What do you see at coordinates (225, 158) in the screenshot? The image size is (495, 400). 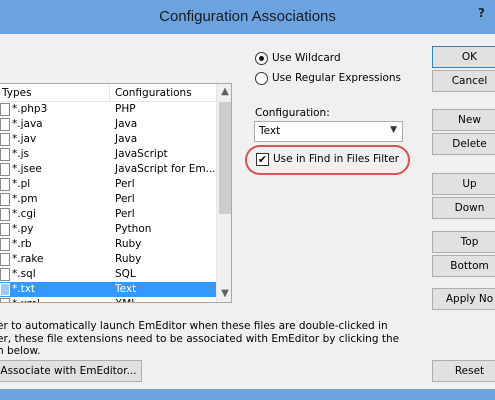 I see `scroll-thumb` at bounding box center [225, 158].